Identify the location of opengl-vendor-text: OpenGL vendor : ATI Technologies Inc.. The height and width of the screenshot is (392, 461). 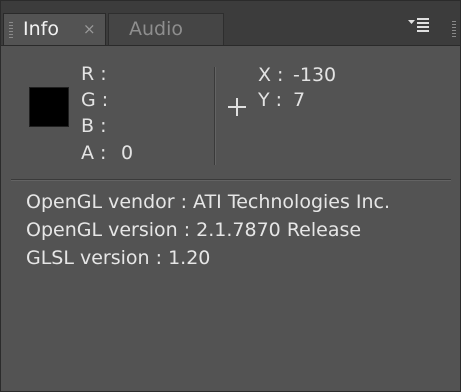
(208, 202).